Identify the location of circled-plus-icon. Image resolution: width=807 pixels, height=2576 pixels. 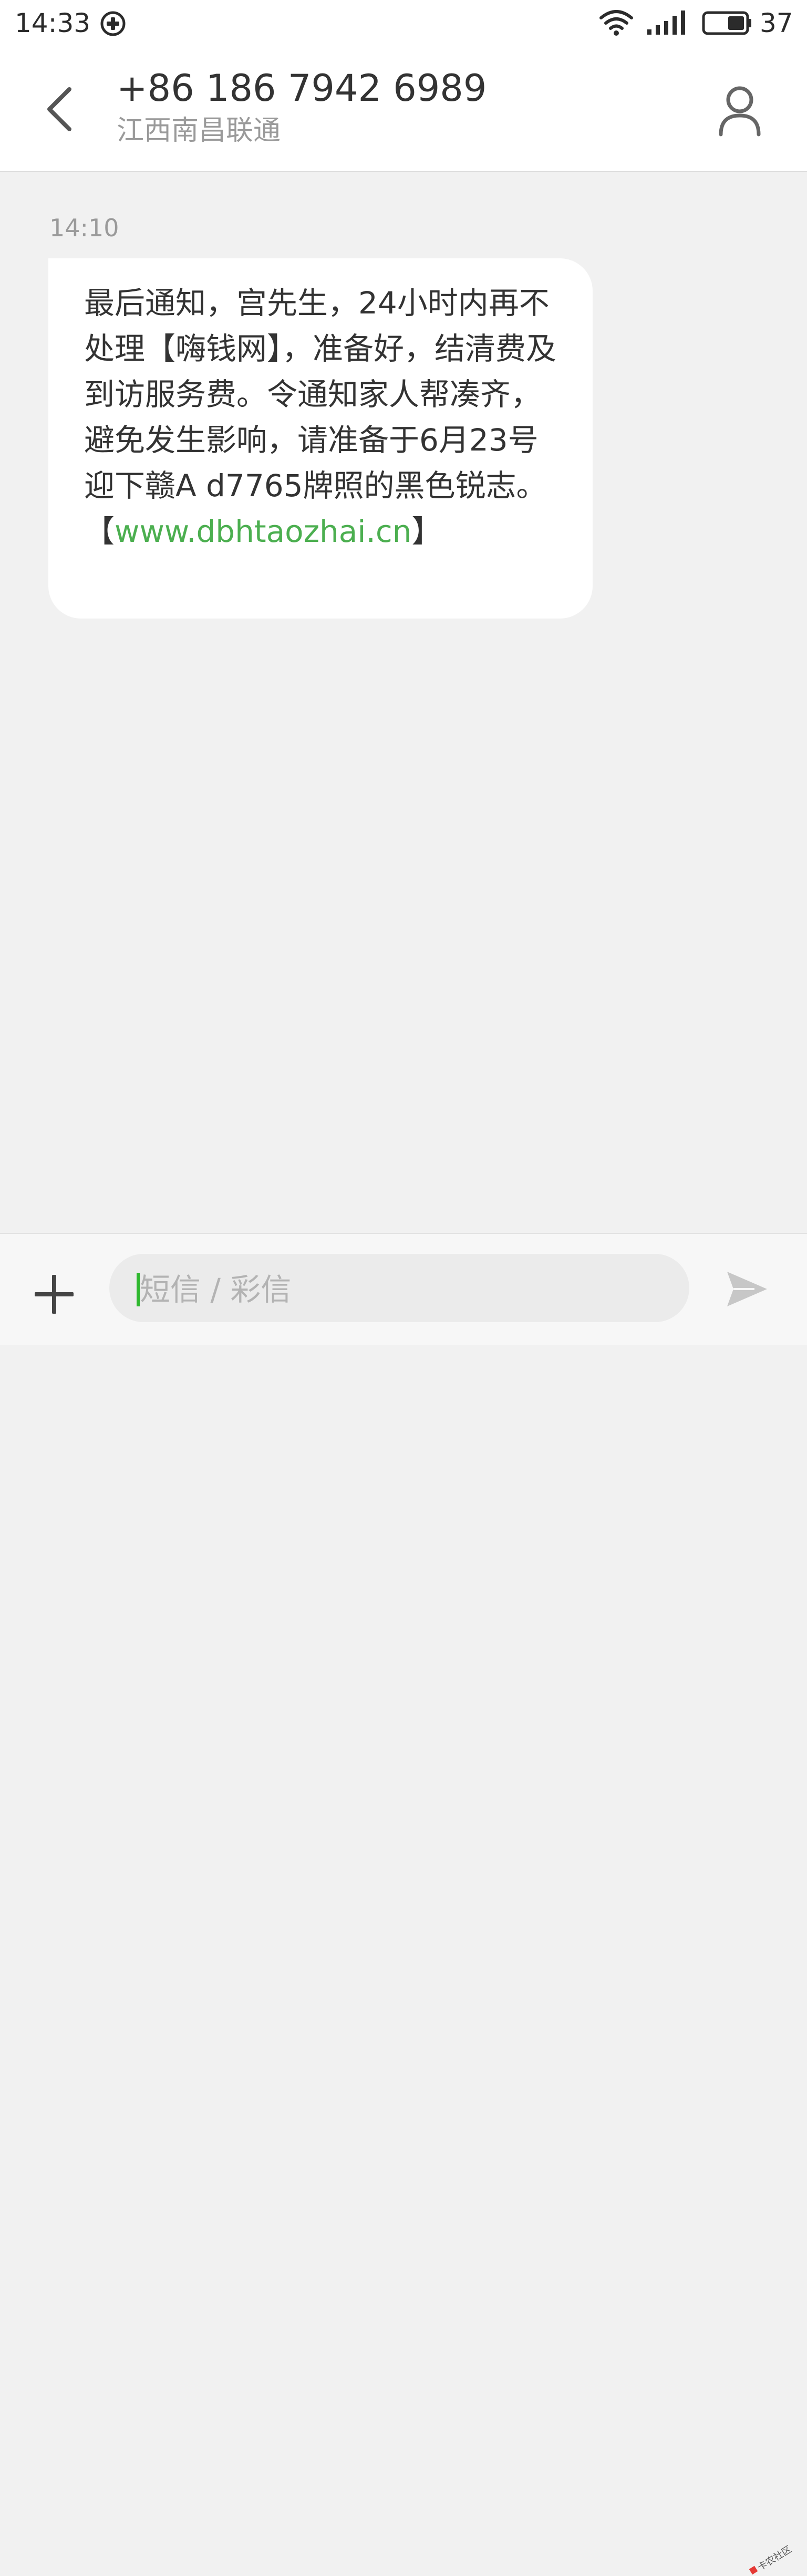
(113, 23).